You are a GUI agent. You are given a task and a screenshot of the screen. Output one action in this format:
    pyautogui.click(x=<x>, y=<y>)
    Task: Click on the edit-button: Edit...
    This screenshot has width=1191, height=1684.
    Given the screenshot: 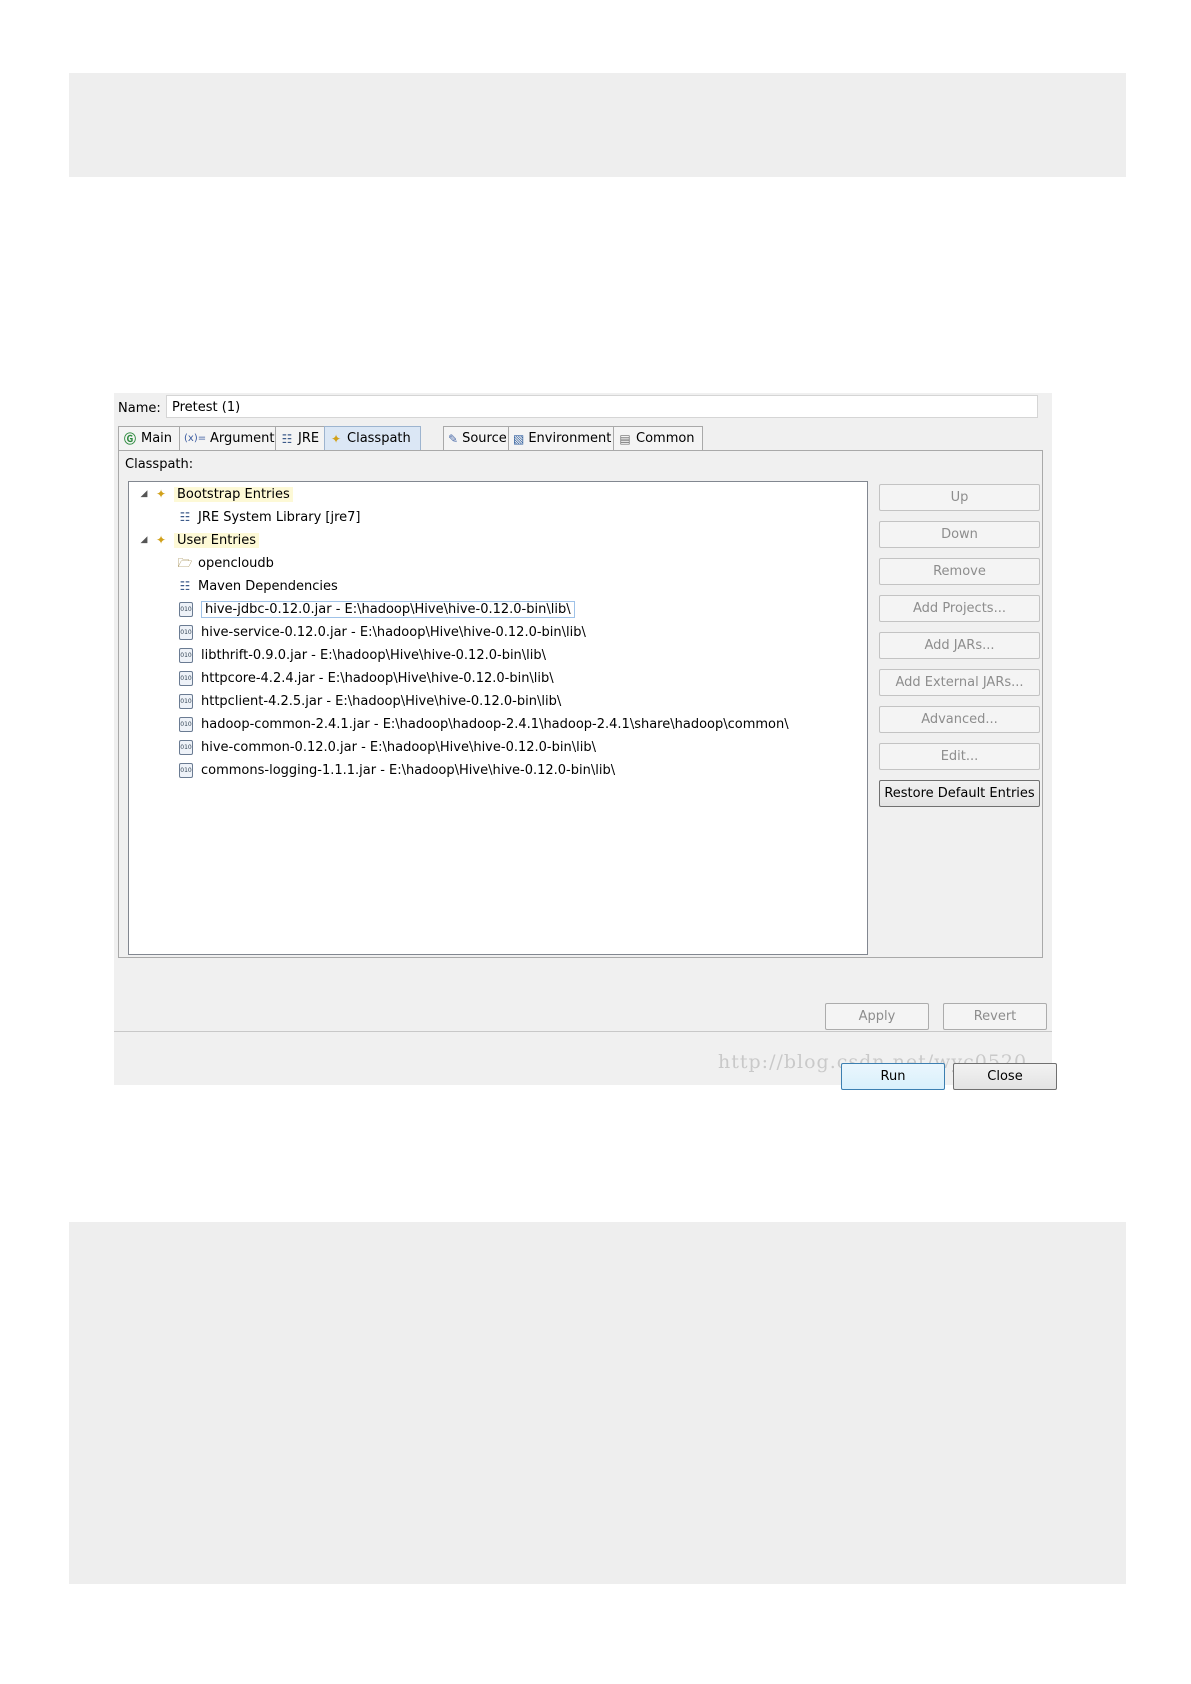 What is the action you would take?
    pyautogui.click(x=959, y=756)
    